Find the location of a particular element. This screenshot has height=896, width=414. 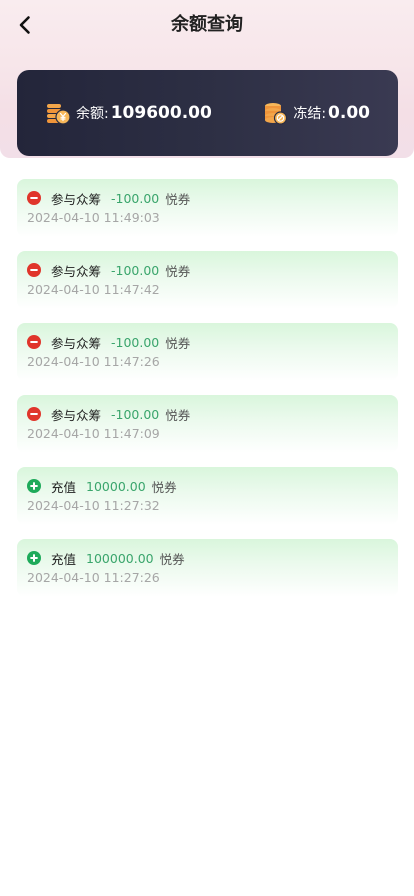

page-title: 余额查询 is located at coordinates (207, 24).